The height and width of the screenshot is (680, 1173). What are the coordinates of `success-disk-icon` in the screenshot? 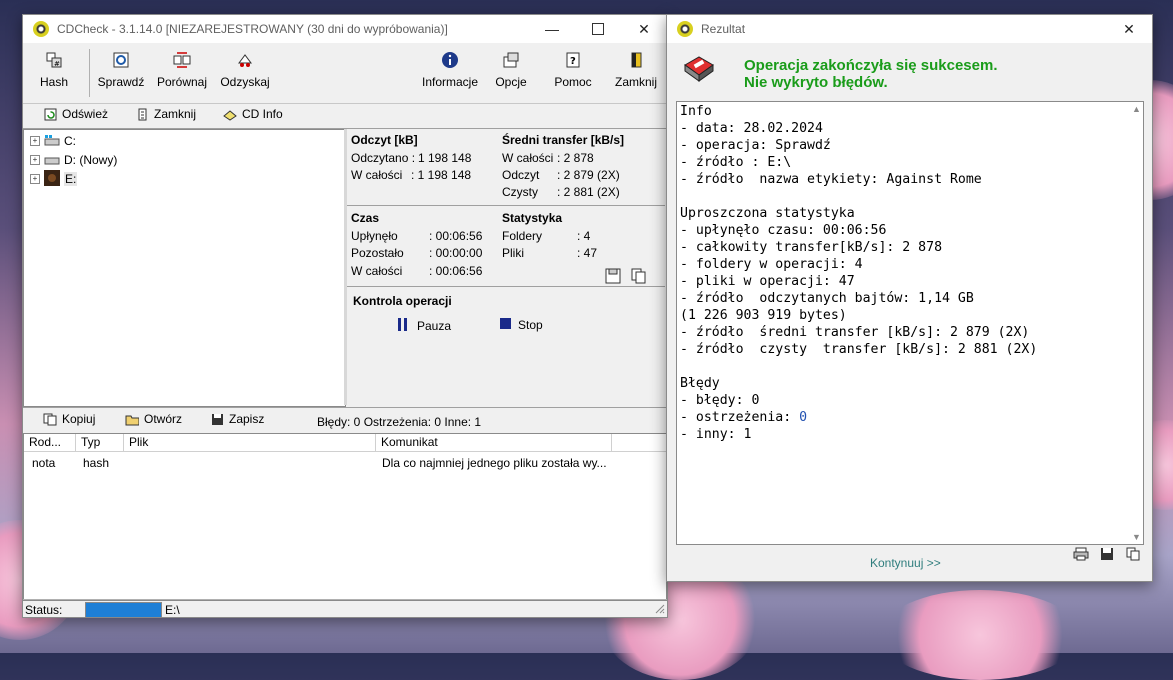 It's located at (699, 70).